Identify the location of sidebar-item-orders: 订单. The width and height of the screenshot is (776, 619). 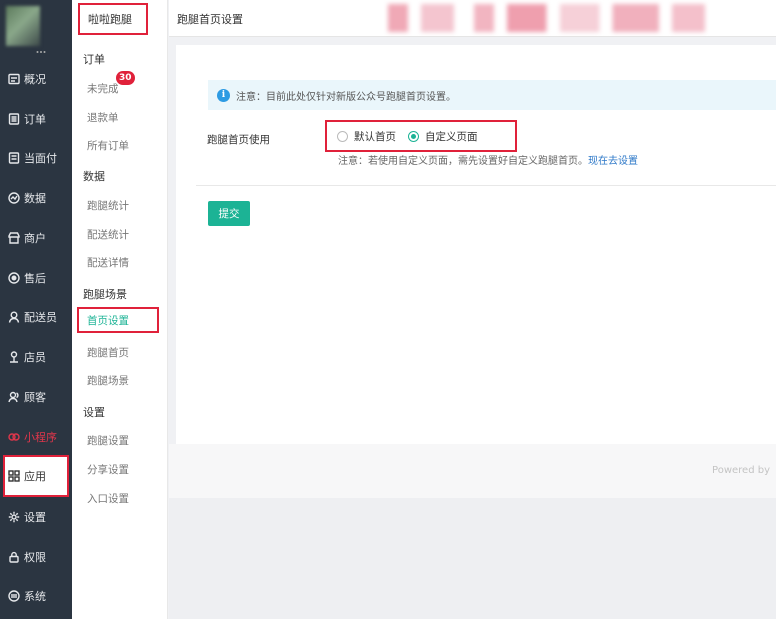
(36, 119).